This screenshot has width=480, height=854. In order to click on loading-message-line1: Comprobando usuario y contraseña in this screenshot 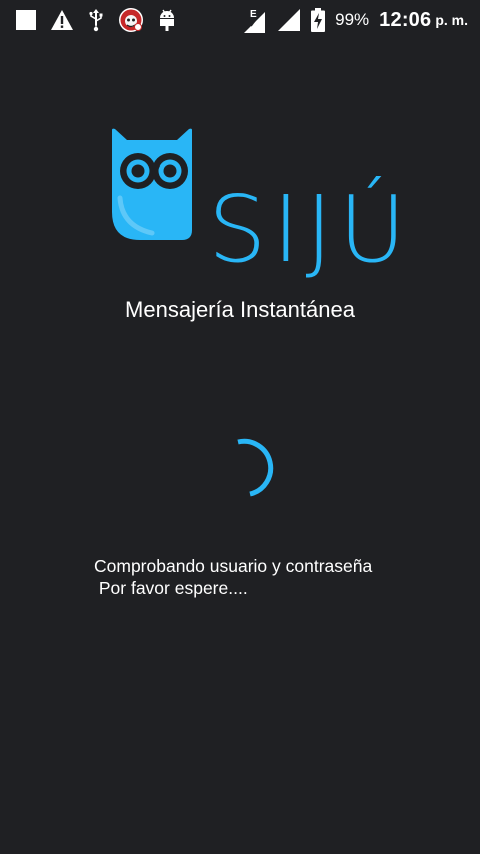, I will do `click(233, 566)`.